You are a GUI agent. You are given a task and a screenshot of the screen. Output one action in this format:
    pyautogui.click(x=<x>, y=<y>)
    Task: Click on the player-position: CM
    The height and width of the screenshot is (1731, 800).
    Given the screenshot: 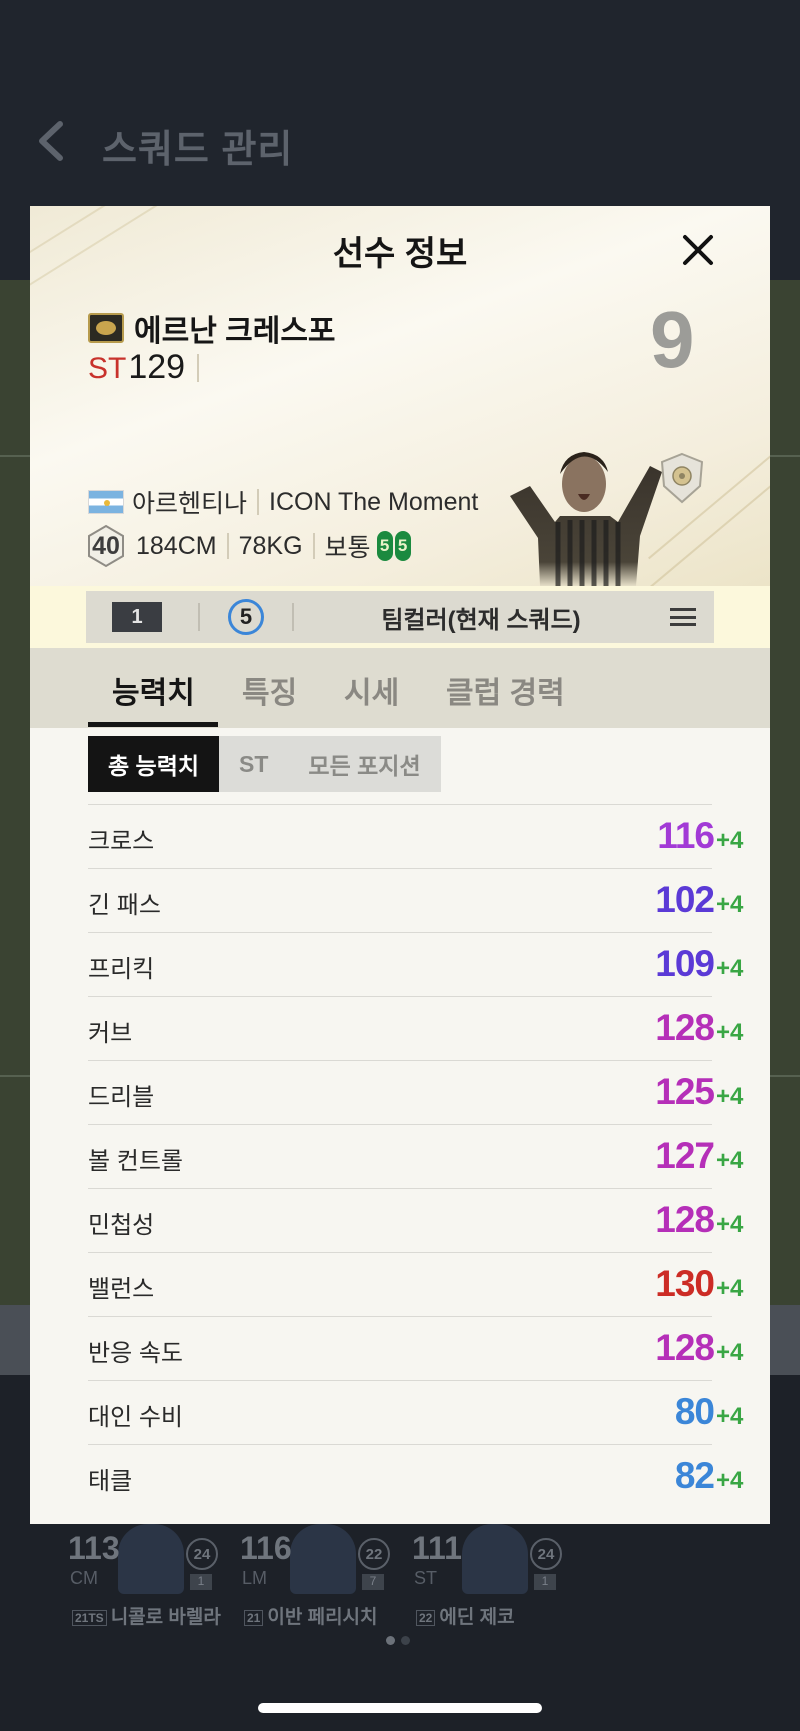 What is the action you would take?
    pyautogui.click(x=84, y=1578)
    